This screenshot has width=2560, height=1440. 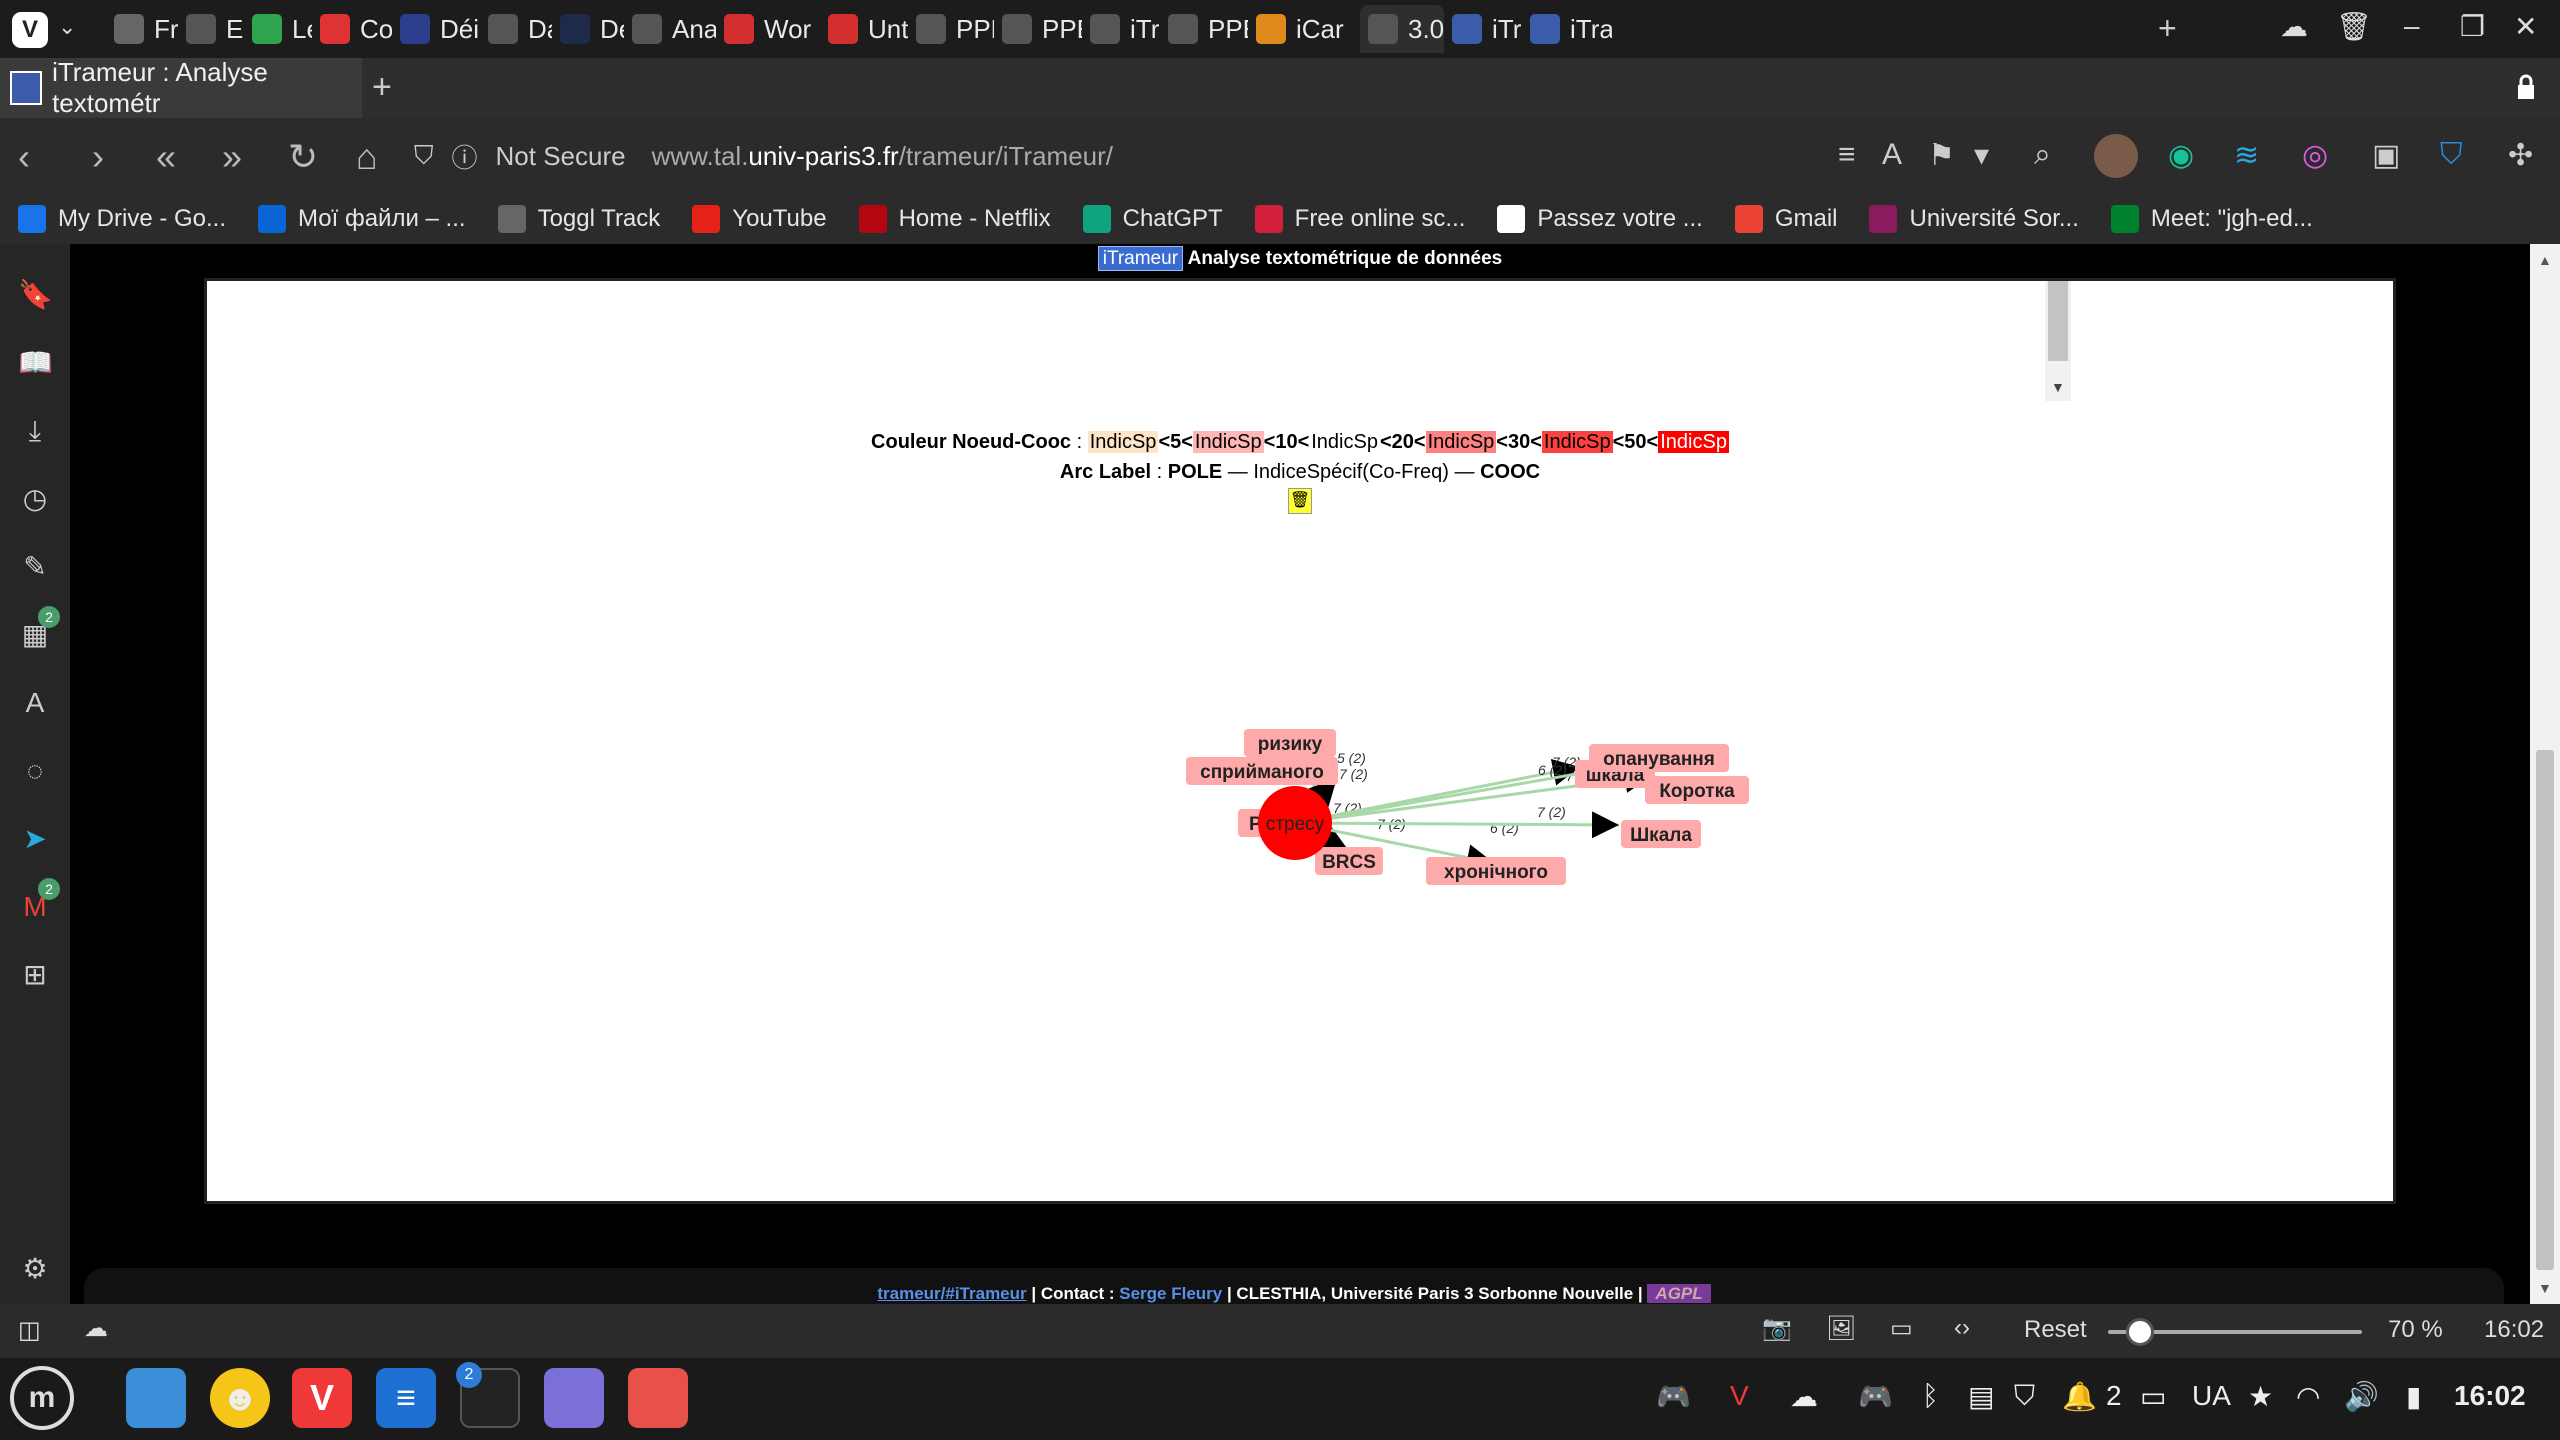 I want to click on profile-avatar, so click(x=2116, y=156).